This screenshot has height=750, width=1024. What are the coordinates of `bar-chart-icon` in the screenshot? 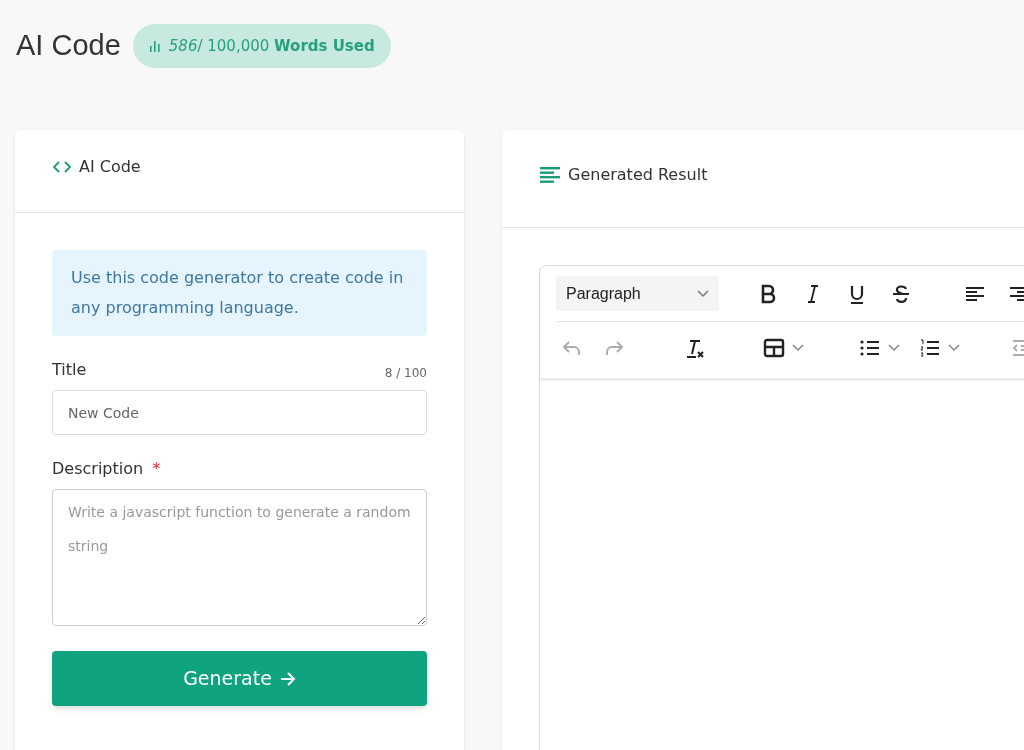 It's located at (154, 46).